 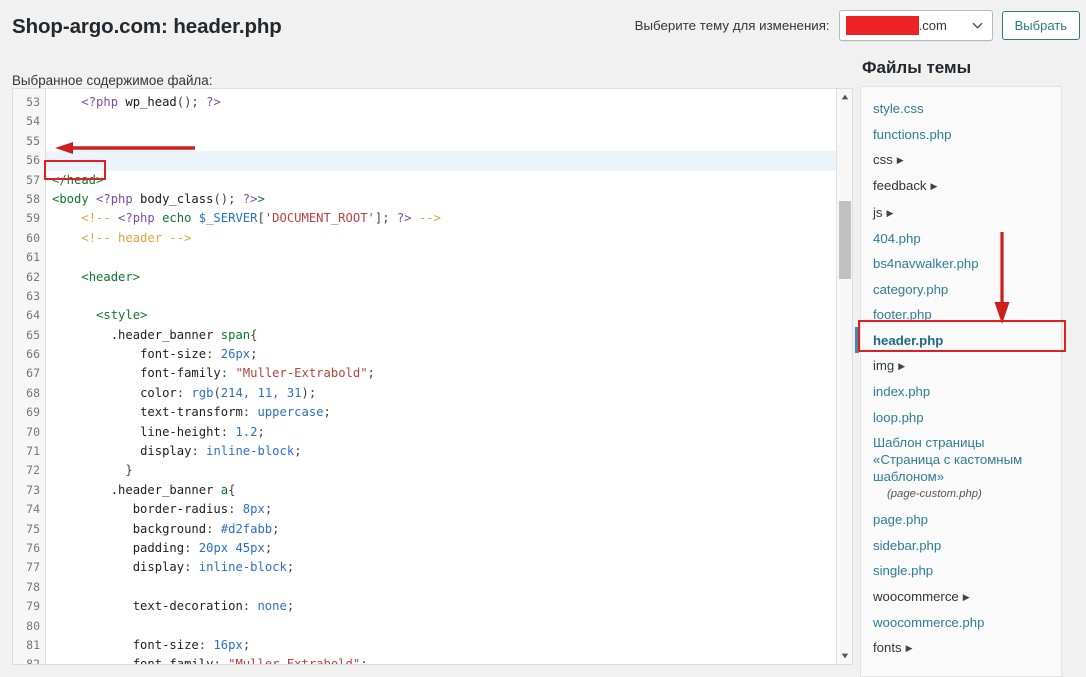 I want to click on line-number: 81, so click(x=33, y=644).